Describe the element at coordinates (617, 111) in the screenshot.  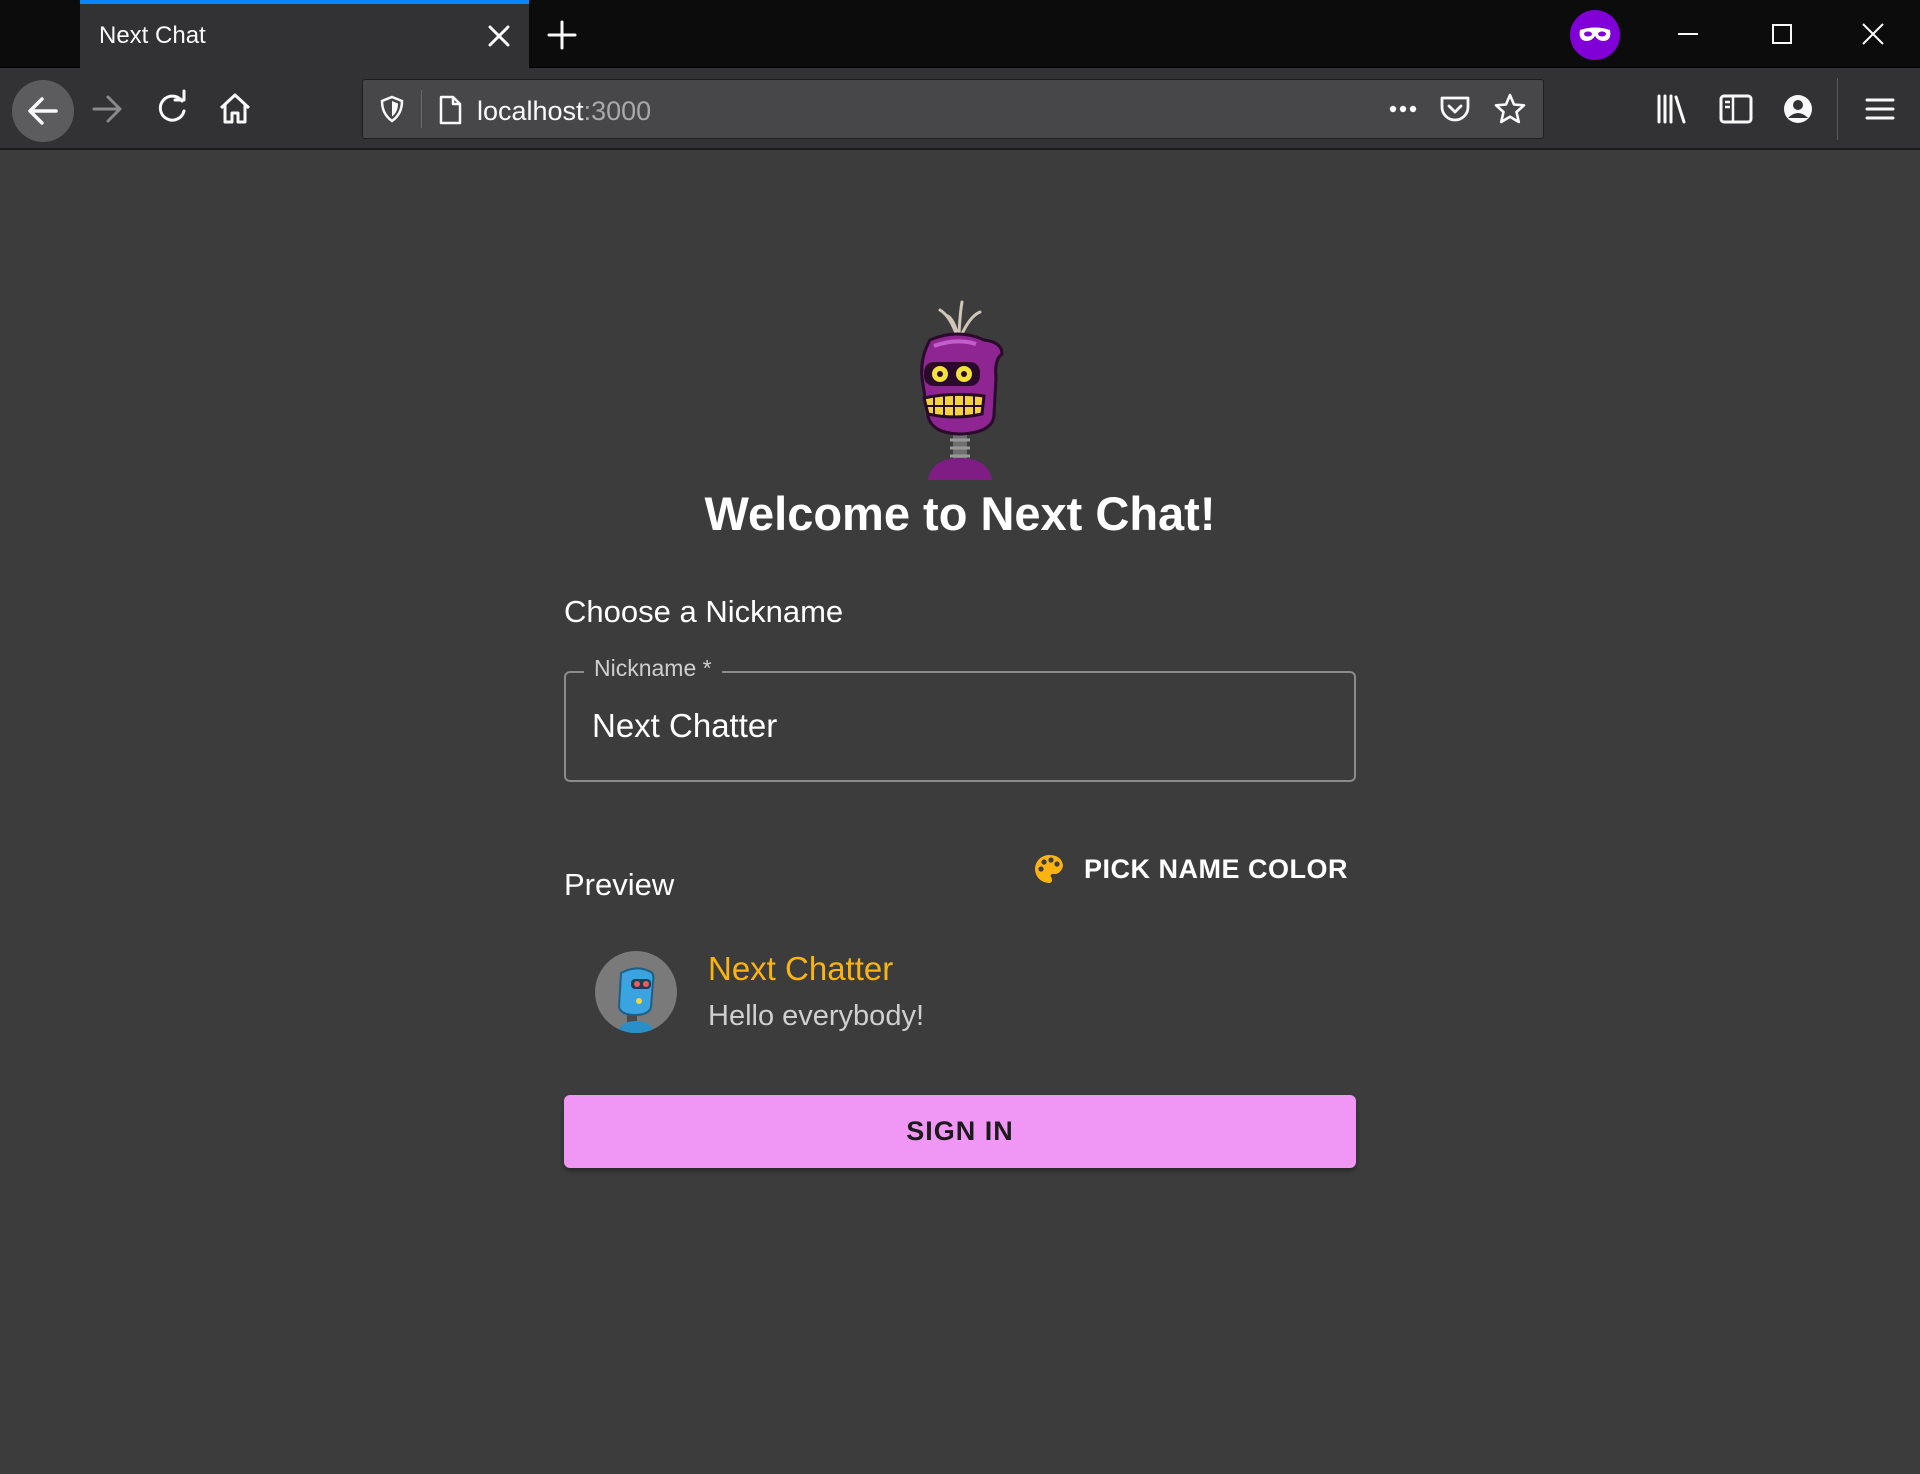
I see `url-port: :3000` at that location.